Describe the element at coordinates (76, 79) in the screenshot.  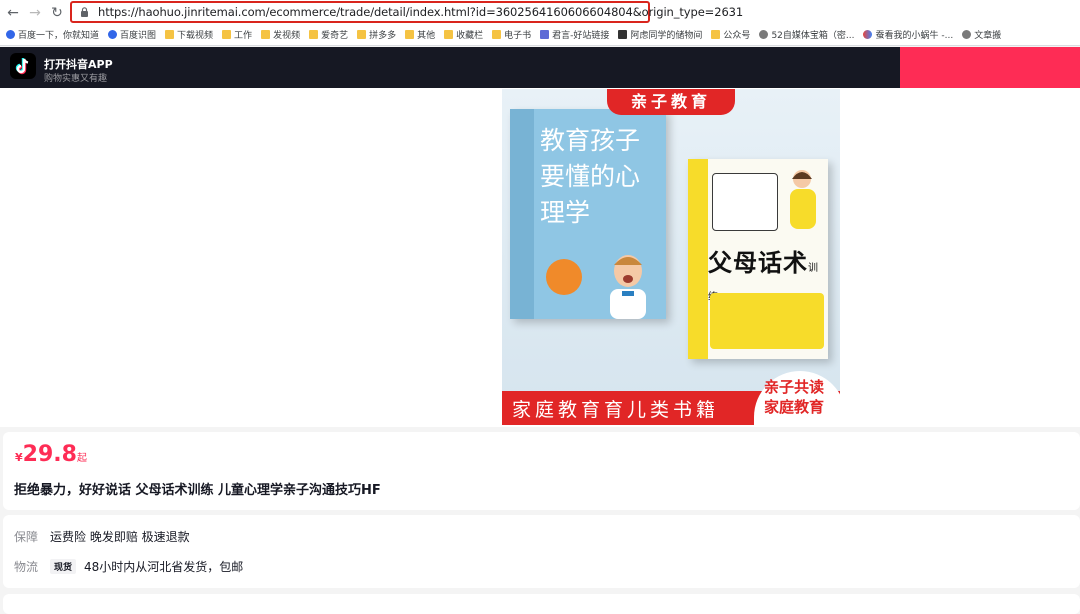
I see `app-banner-subtitle: 购物实惠又有趣` at that location.